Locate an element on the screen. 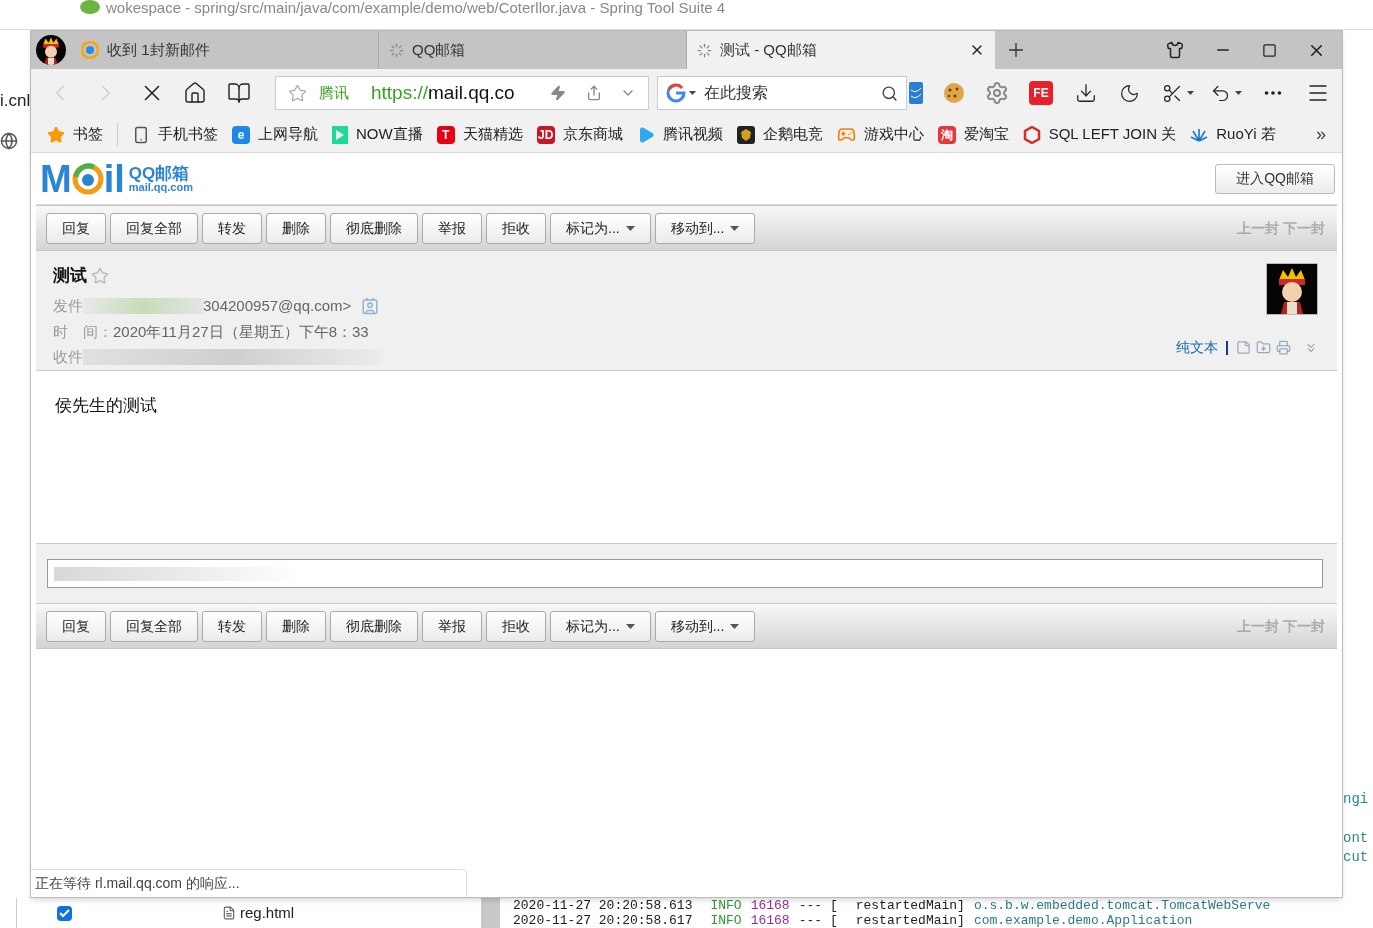 This screenshot has width=1373, height=928. field-label: 收件 is located at coordinates (68, 356).